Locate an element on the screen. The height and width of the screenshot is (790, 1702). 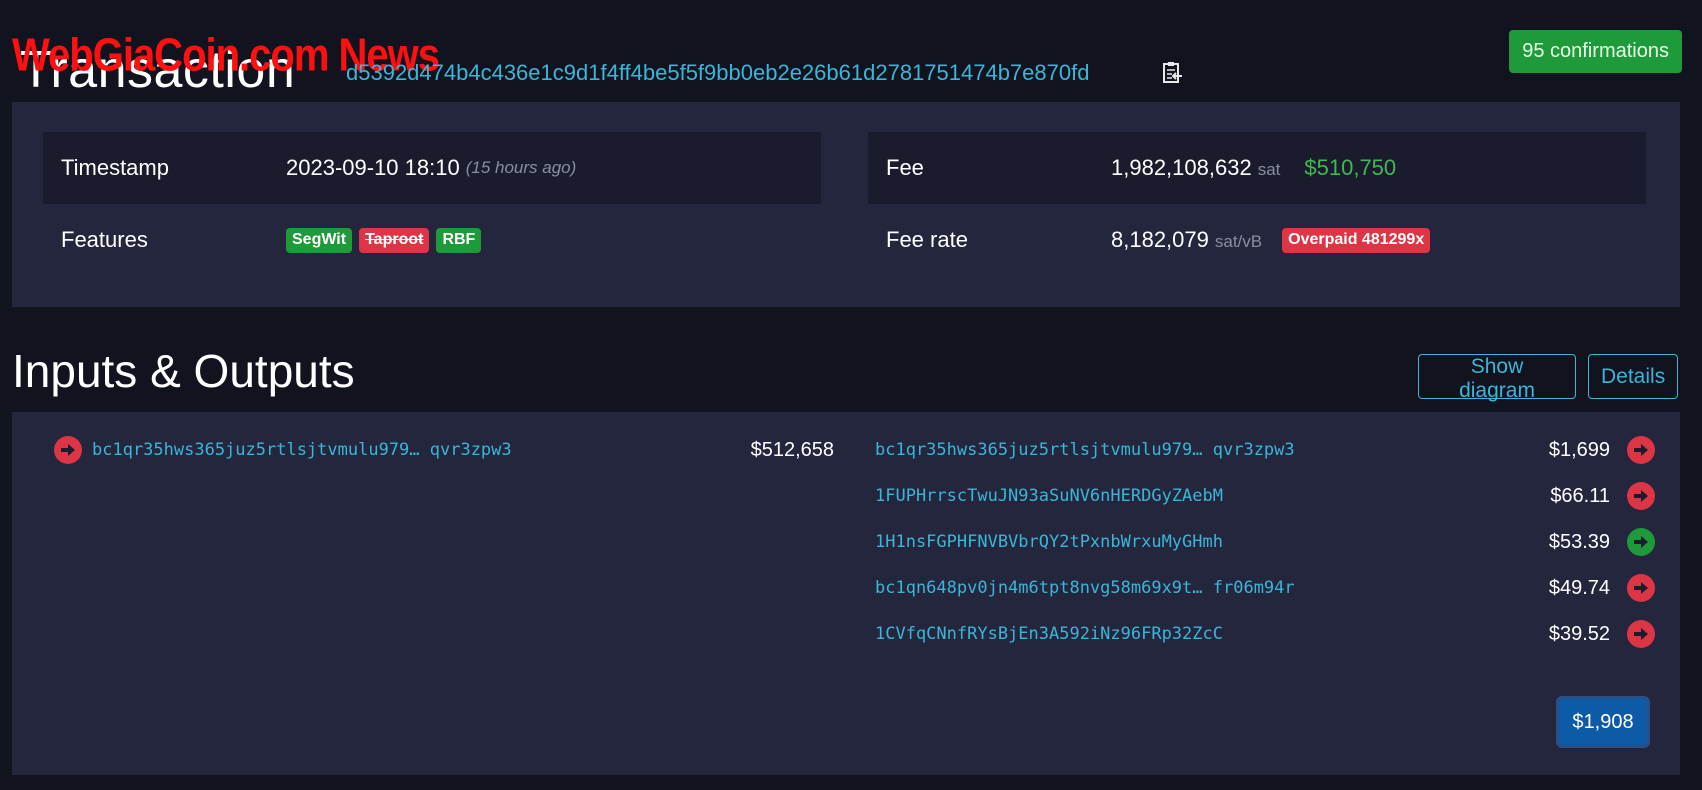
fee-rate-unit: sat/vB is located at coordinates (1238, 241).